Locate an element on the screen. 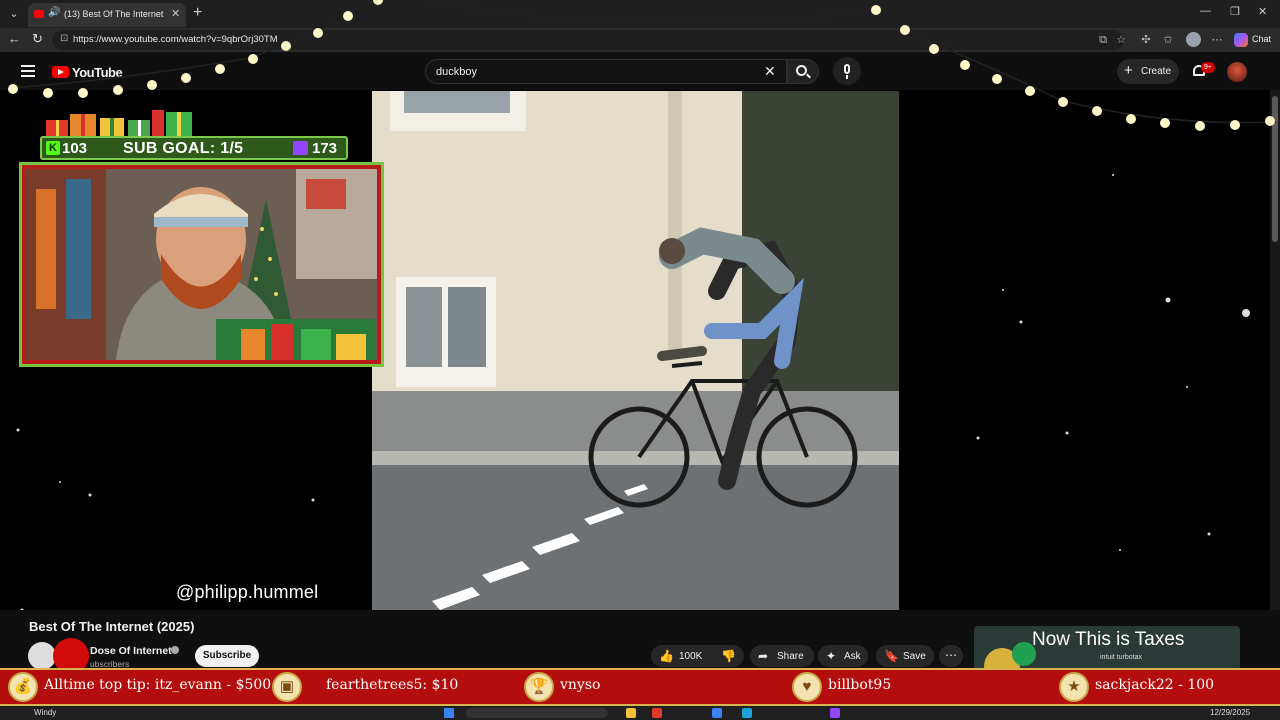  start-icon is located at coordinates (449, 713).